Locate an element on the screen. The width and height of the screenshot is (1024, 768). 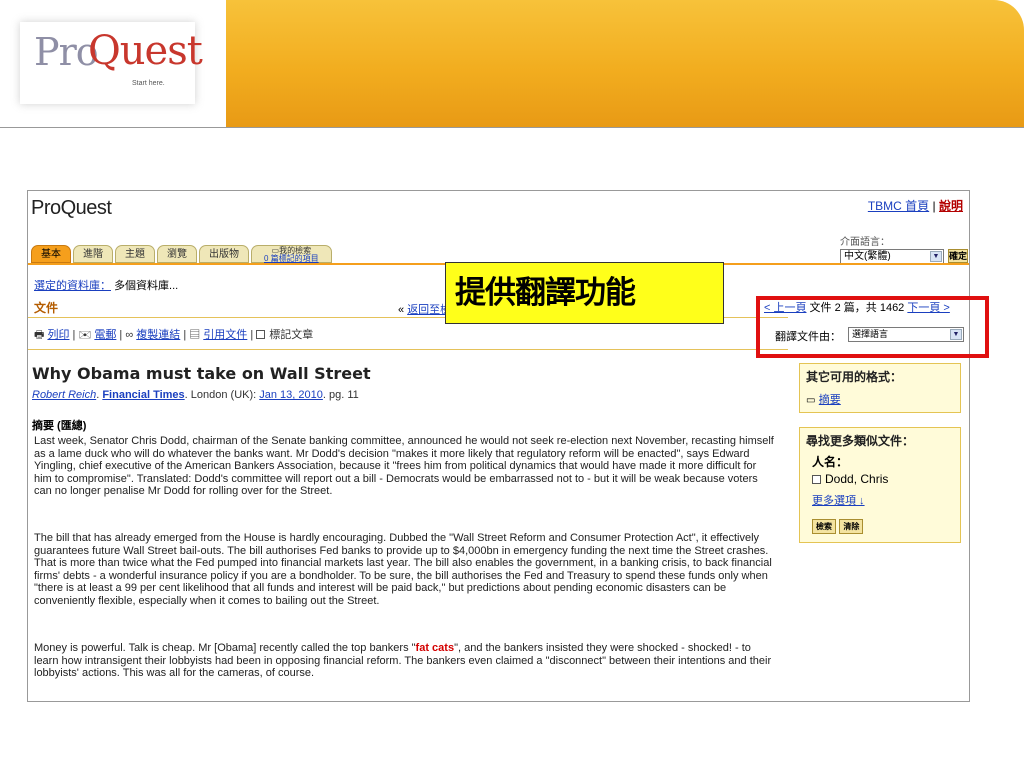
email-link: 電郵 is located at coordinates (105, 335).